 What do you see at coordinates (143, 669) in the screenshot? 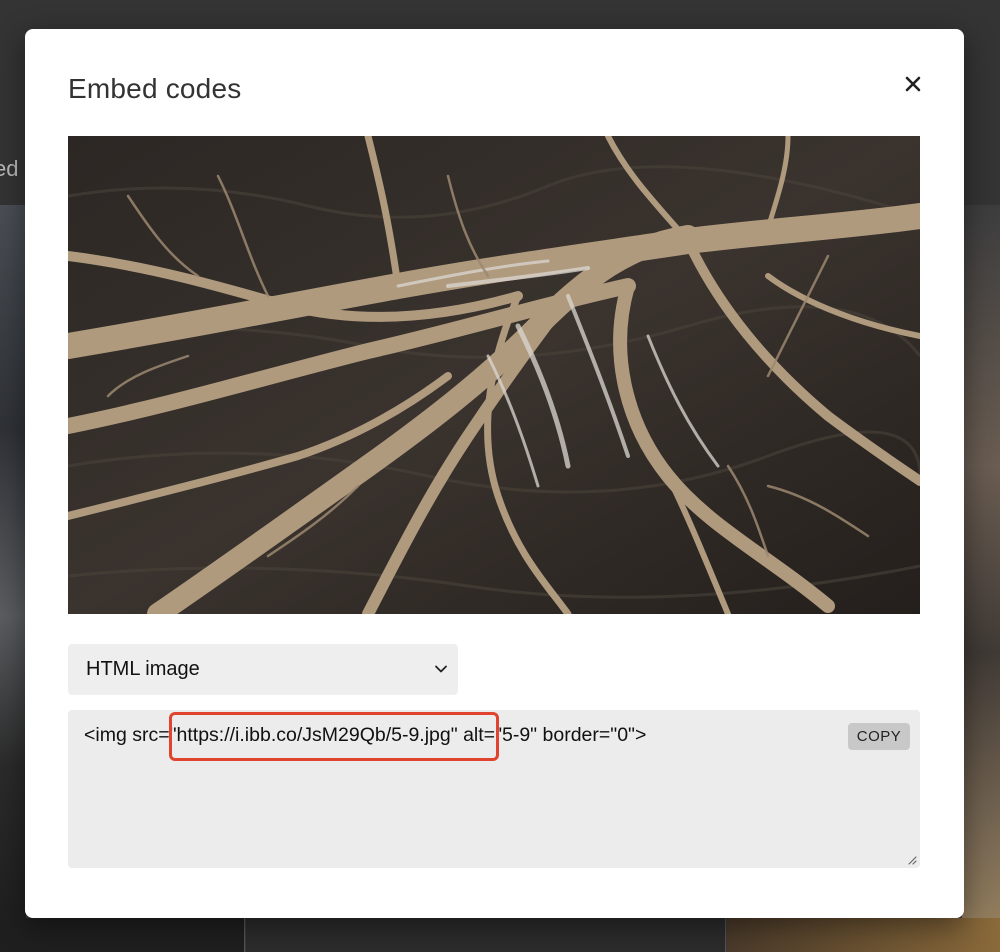
I see `embed-format-selected: HTML image` at bounding box center [143, 669].